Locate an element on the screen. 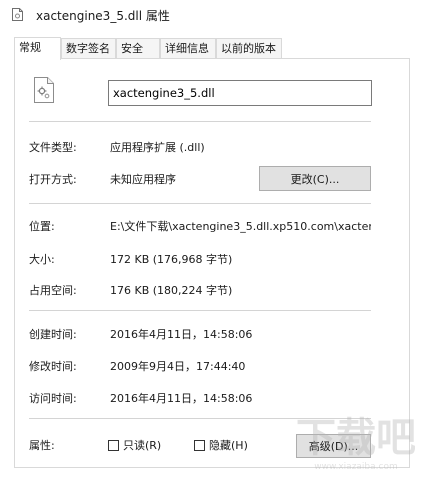 Image resolution: width=421 pixels, height=479 pixels. dll-file-icon is located at coordinates (17, 14).